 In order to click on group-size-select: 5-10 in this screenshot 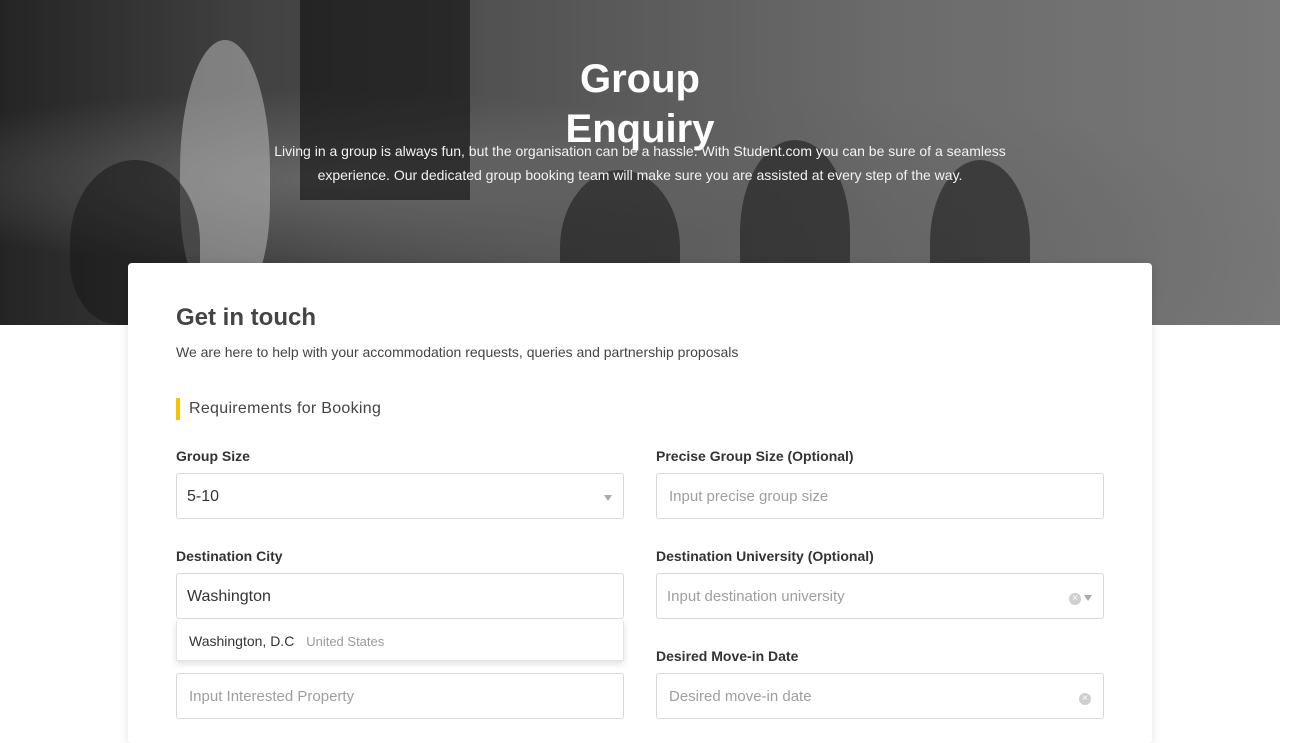, I will do `click(400, 496)`.